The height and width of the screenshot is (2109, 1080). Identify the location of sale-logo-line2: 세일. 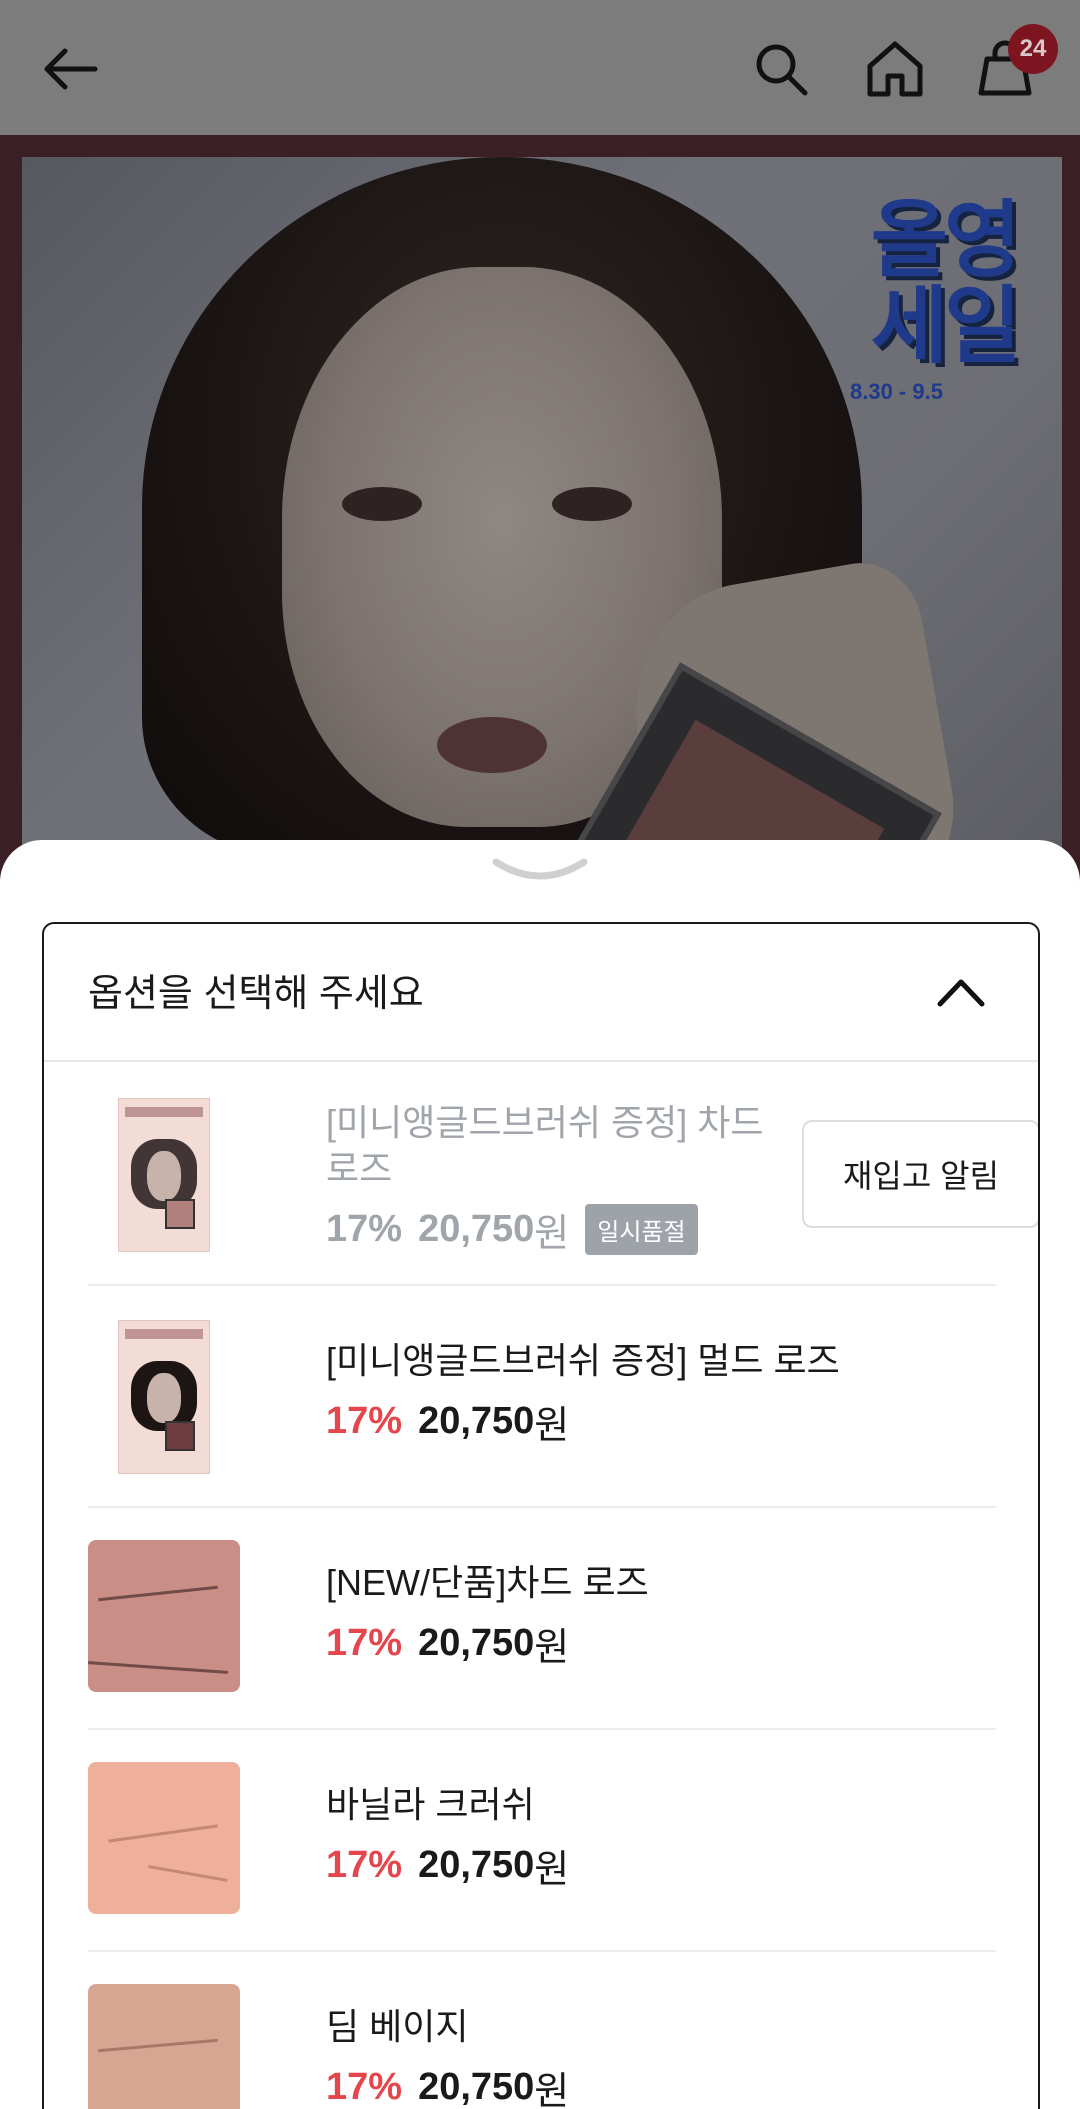
(946, 326).